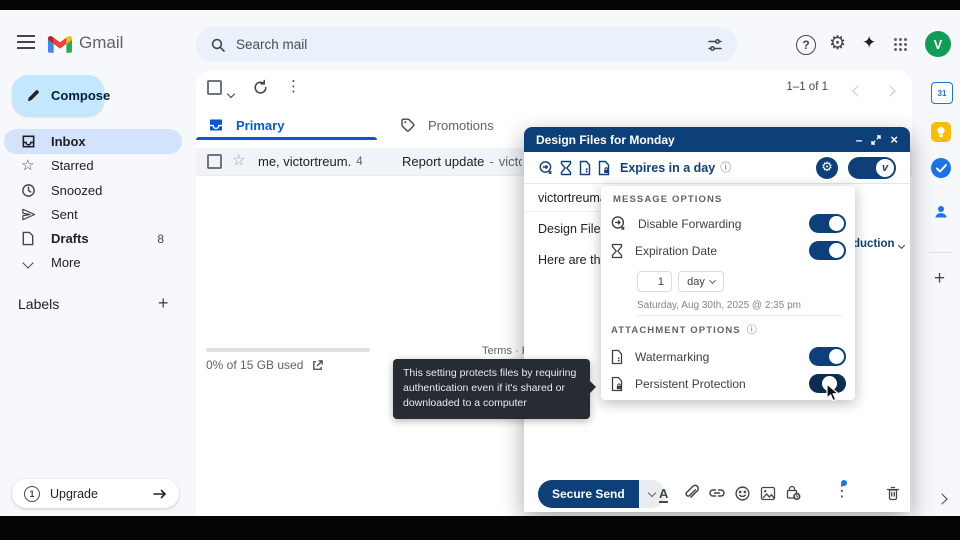 This screenshot has width=960, height=540. What do you see at coordinates (260, 125) in the screenshot?
I see `tab-label: Primary` at bounding box center [260, 125].